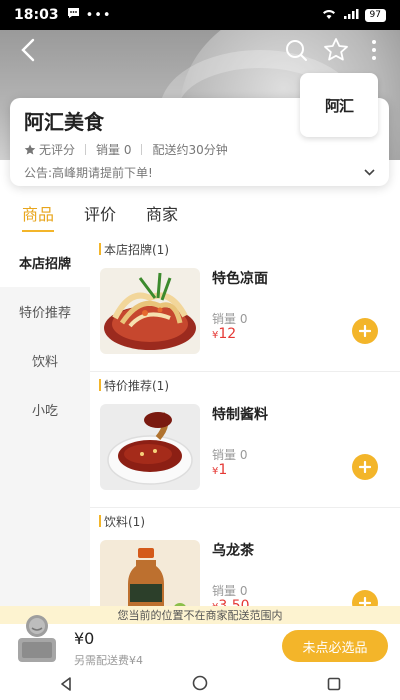  What do you see at coordinates (45, 262) in the screenshot?
I see `sidebar-item-signature: 本店招牌` at bounding box center [45, 262].